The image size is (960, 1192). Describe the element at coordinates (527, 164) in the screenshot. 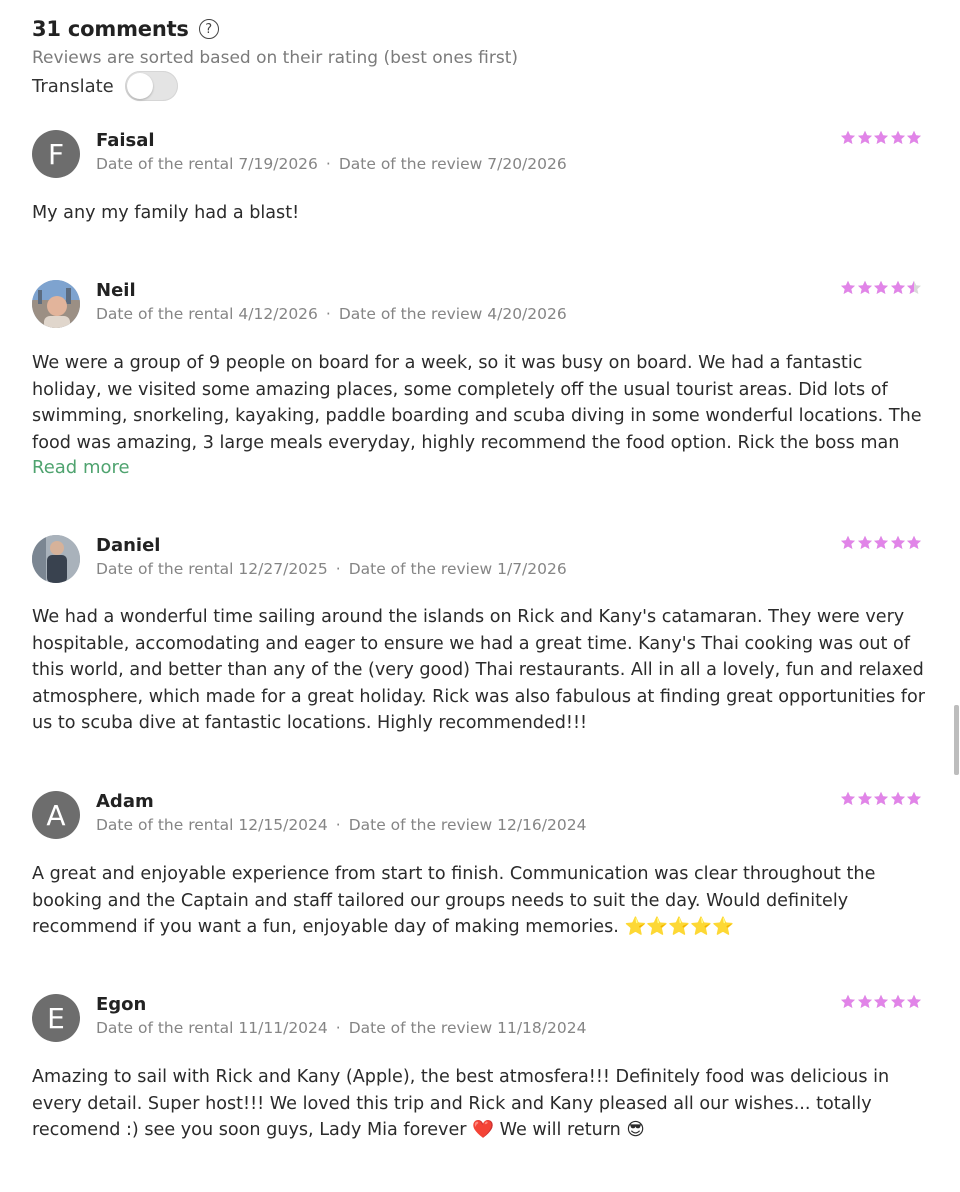

I see `review-date: 7/20/2026` at that location.